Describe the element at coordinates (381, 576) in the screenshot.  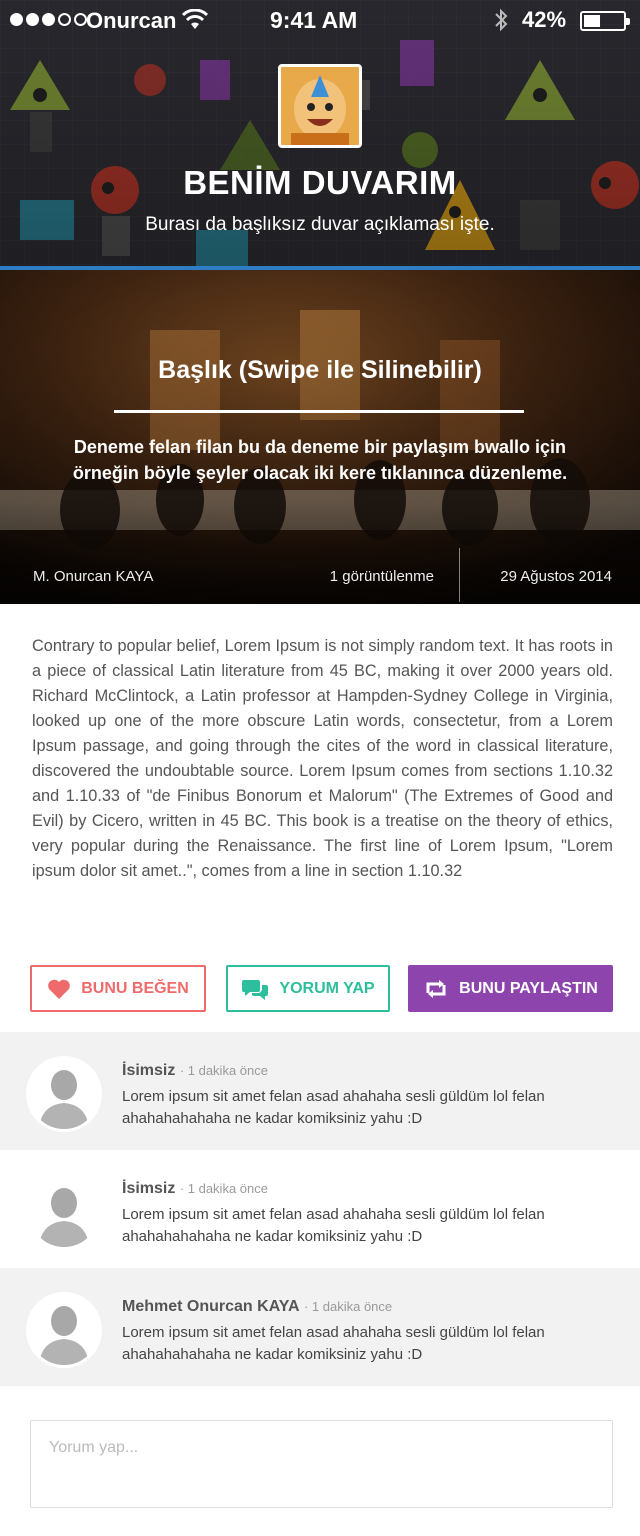
I see `post-views: 1 görüntülenme` at that location.